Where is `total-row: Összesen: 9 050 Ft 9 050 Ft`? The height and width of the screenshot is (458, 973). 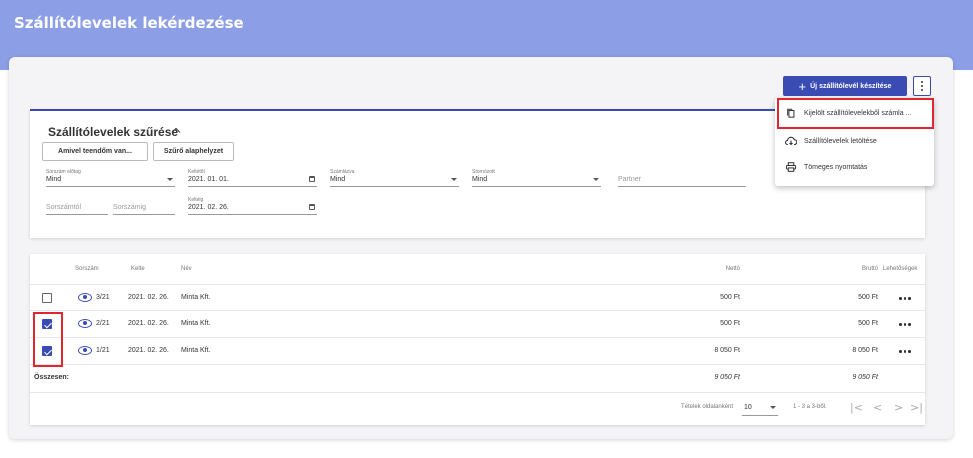 total-row: Összesen: 9 050 Ft 9 050 Ft is located at coordinates (477, 379).